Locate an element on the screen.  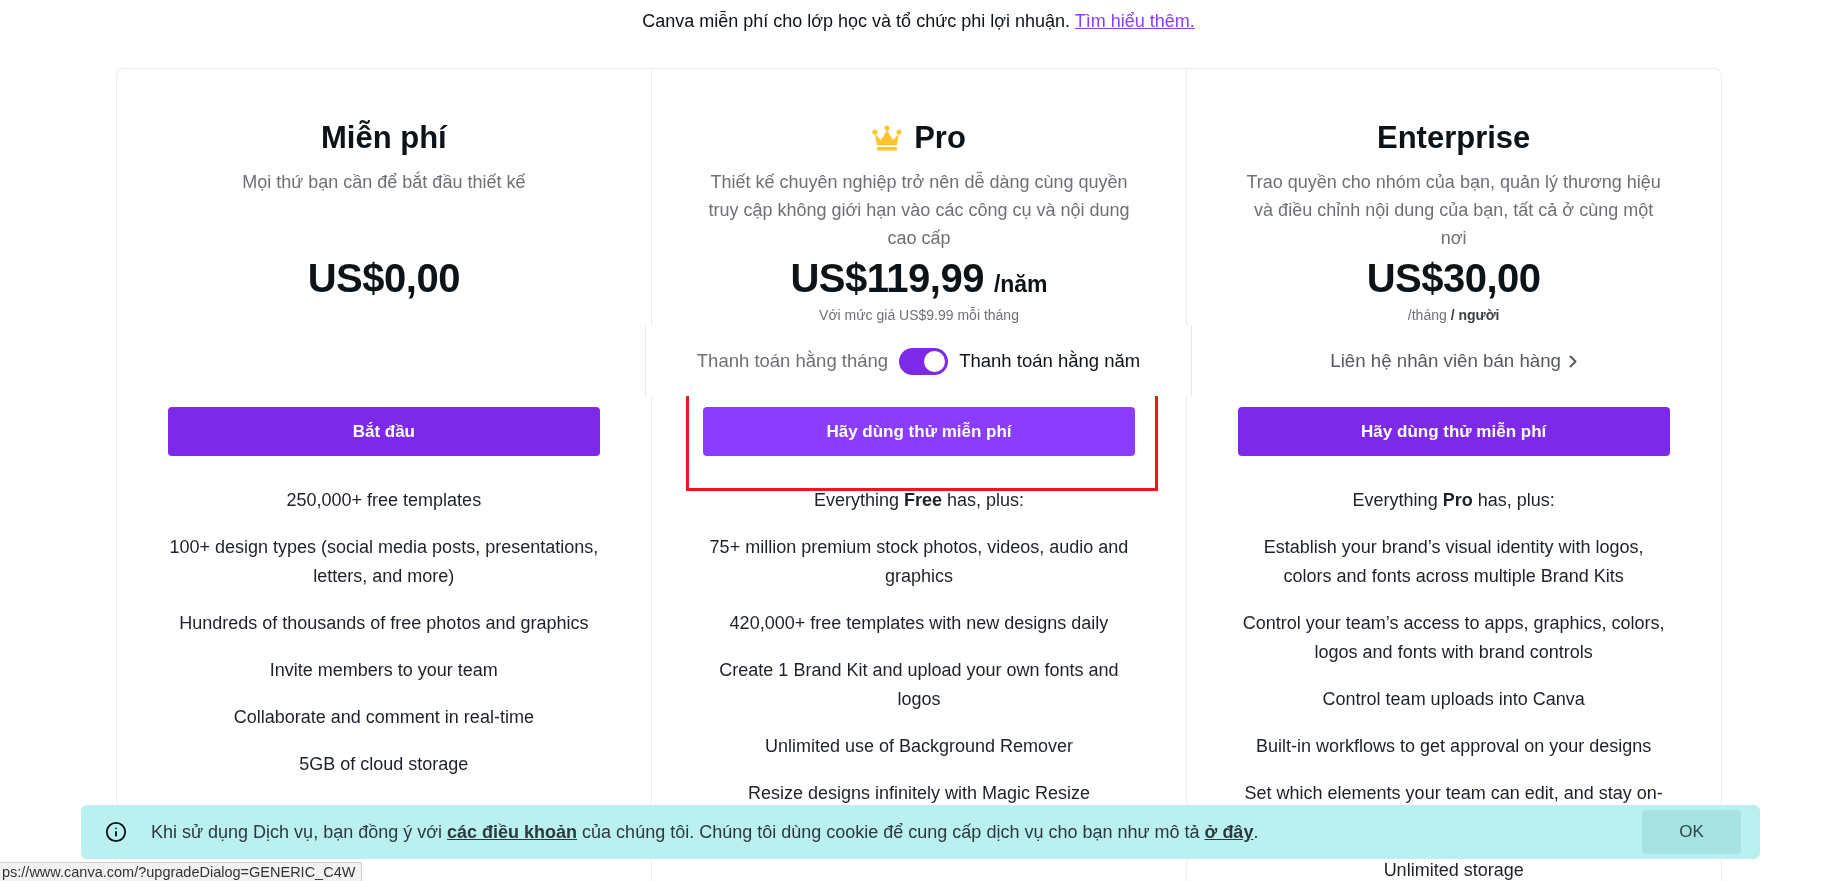
plan-description: Mọi thứ bạn cần để bắt đầu thiết kế is located at coordinates (384, 182).